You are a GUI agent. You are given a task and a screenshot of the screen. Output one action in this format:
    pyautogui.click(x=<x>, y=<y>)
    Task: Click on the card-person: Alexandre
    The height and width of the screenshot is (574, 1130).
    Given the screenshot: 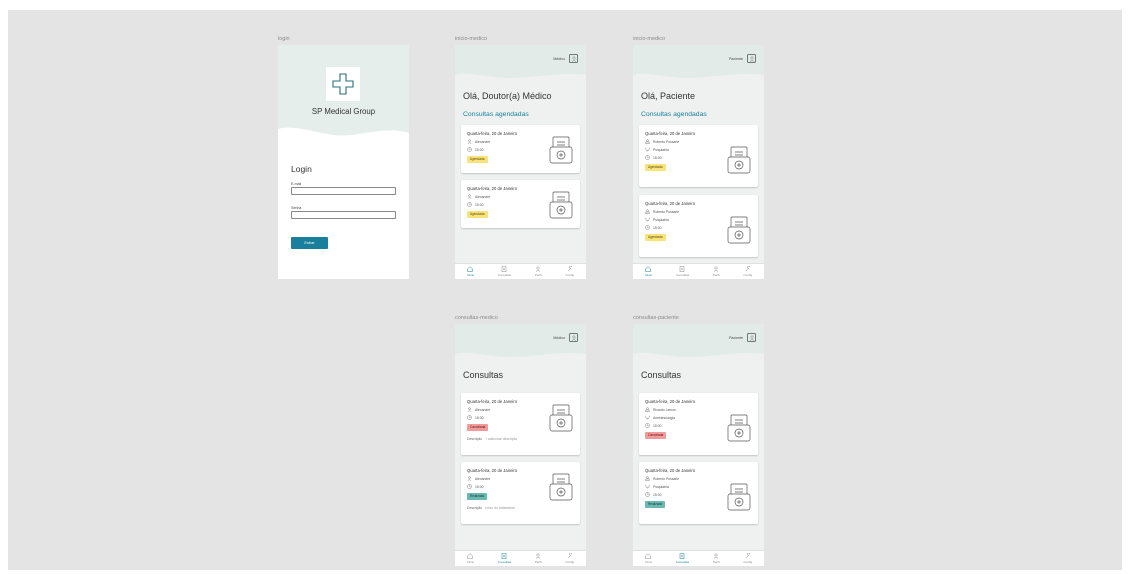 What is the action you would take?
    pyautogui.click(x=483, y=141)
    